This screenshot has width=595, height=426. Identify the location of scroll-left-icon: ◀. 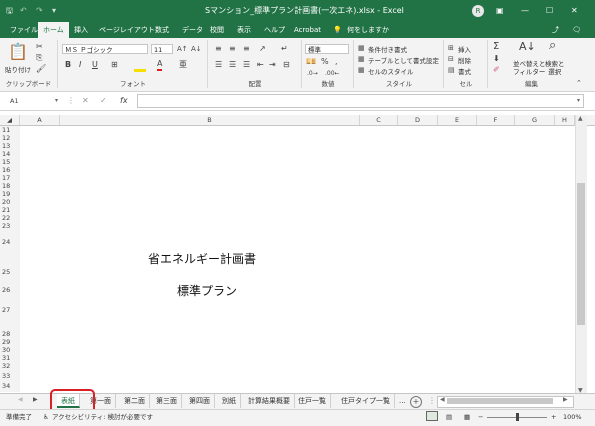
(442, 399).